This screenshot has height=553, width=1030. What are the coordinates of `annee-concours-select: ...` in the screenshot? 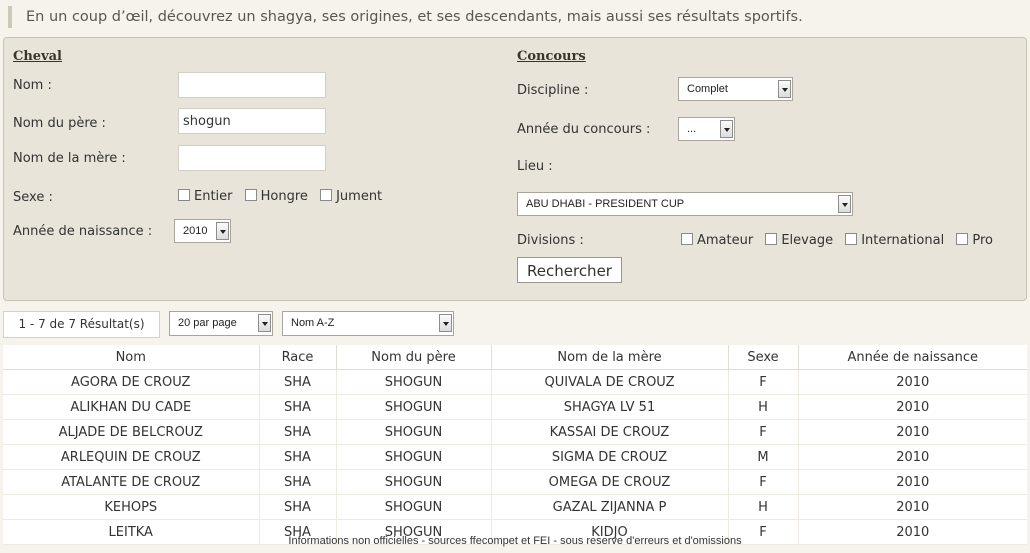 It's located at (706, 129).